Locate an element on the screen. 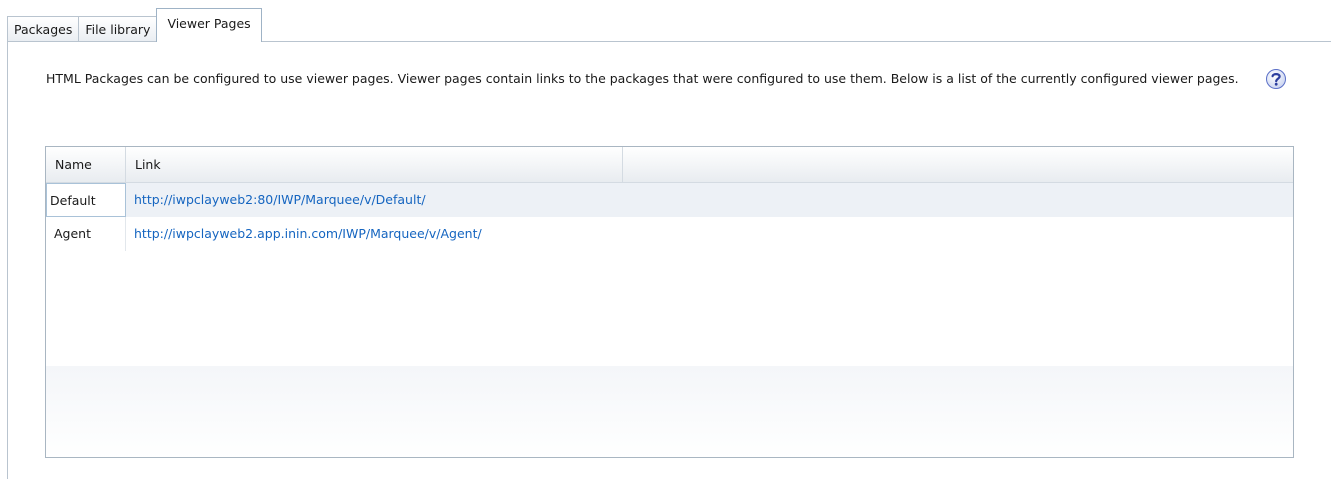  row-name-cell: Default is located at coordinates (86, 200).